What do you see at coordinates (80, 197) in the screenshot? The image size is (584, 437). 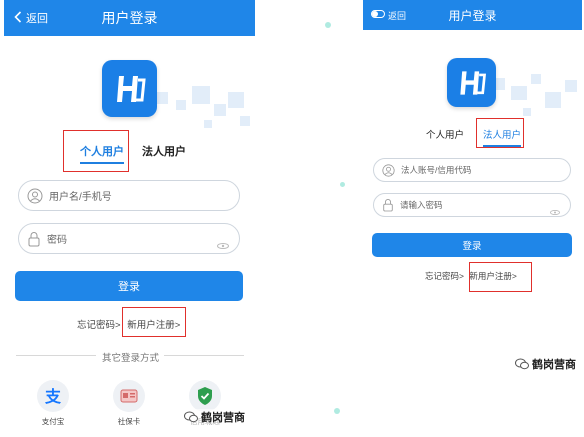 I see `username-placeholder: 用户名/手机号` at bounding box center [80, 197].